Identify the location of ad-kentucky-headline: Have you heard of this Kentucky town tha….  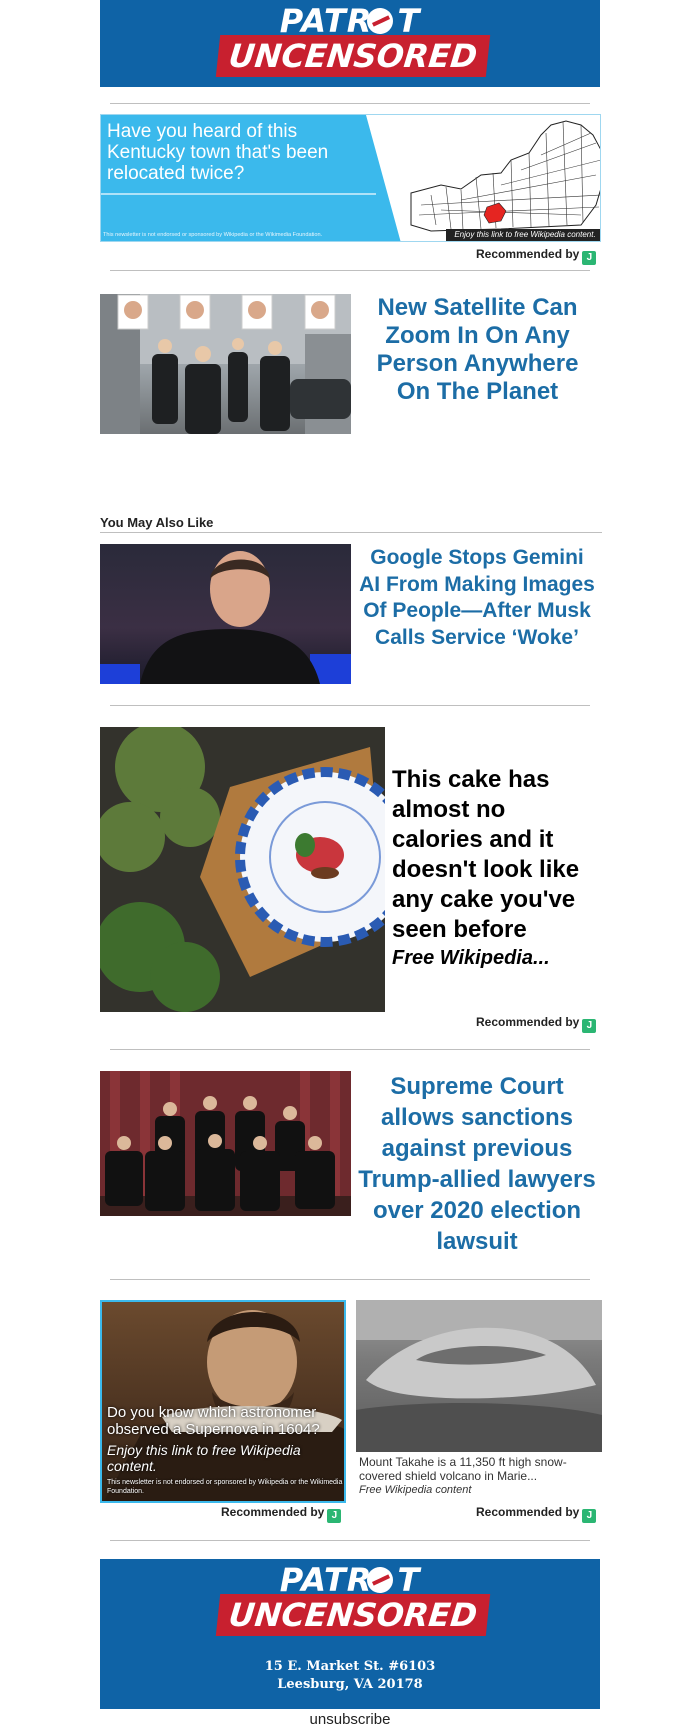
(218, 152).